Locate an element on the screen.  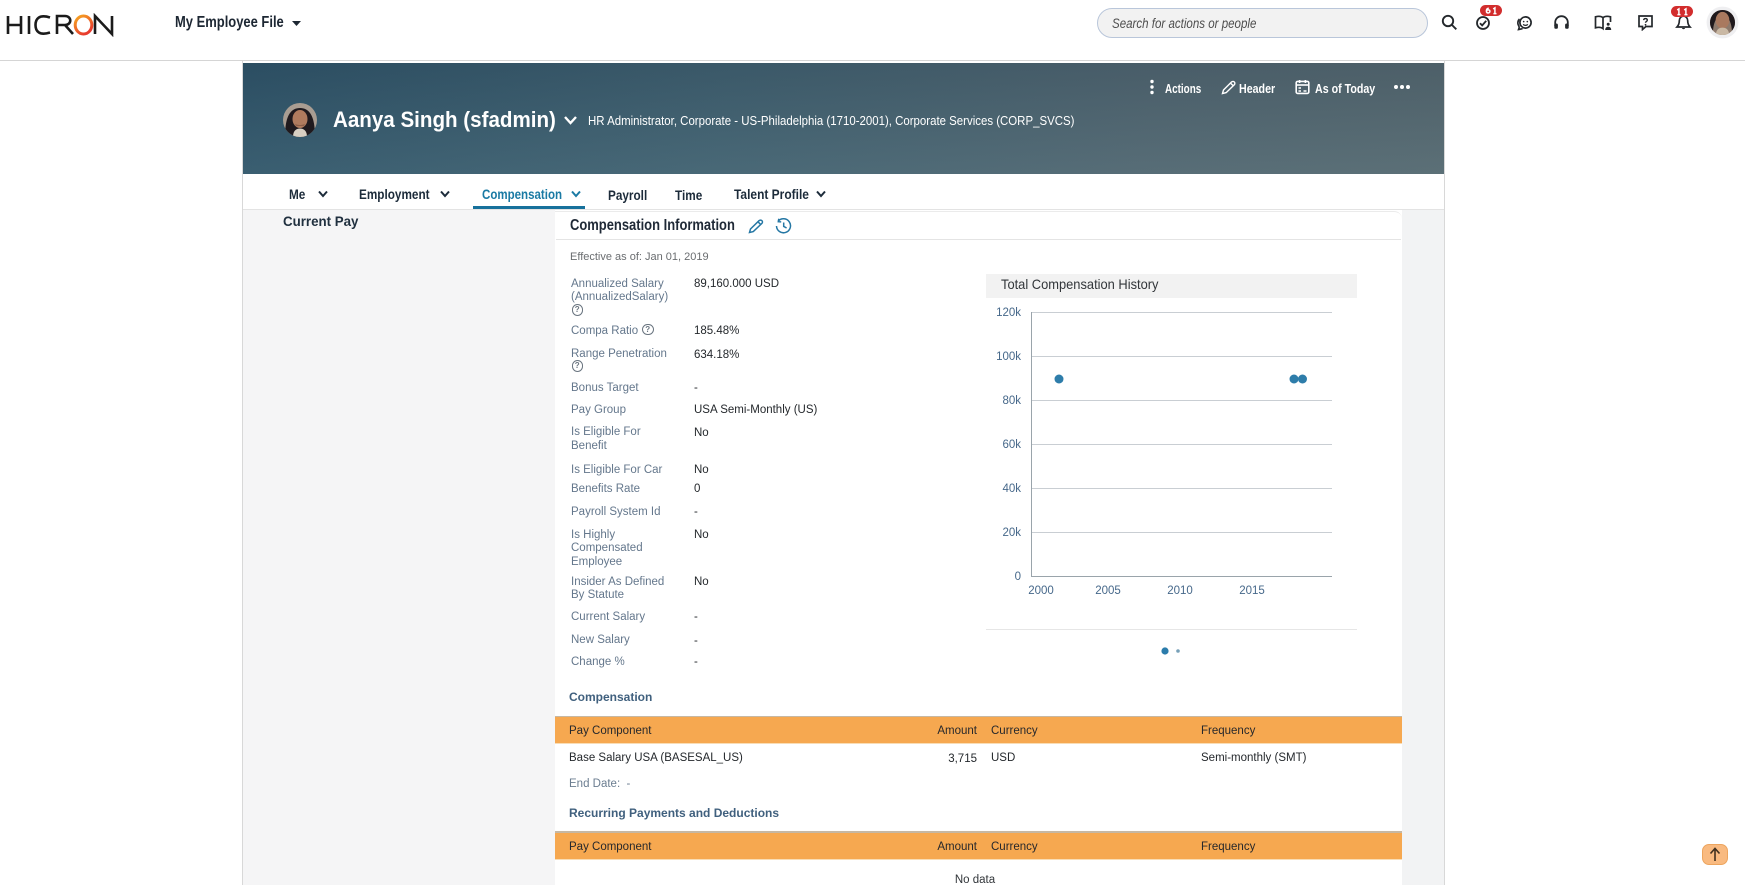
svg-text: 2000 is located at coordinates (1041, 591).